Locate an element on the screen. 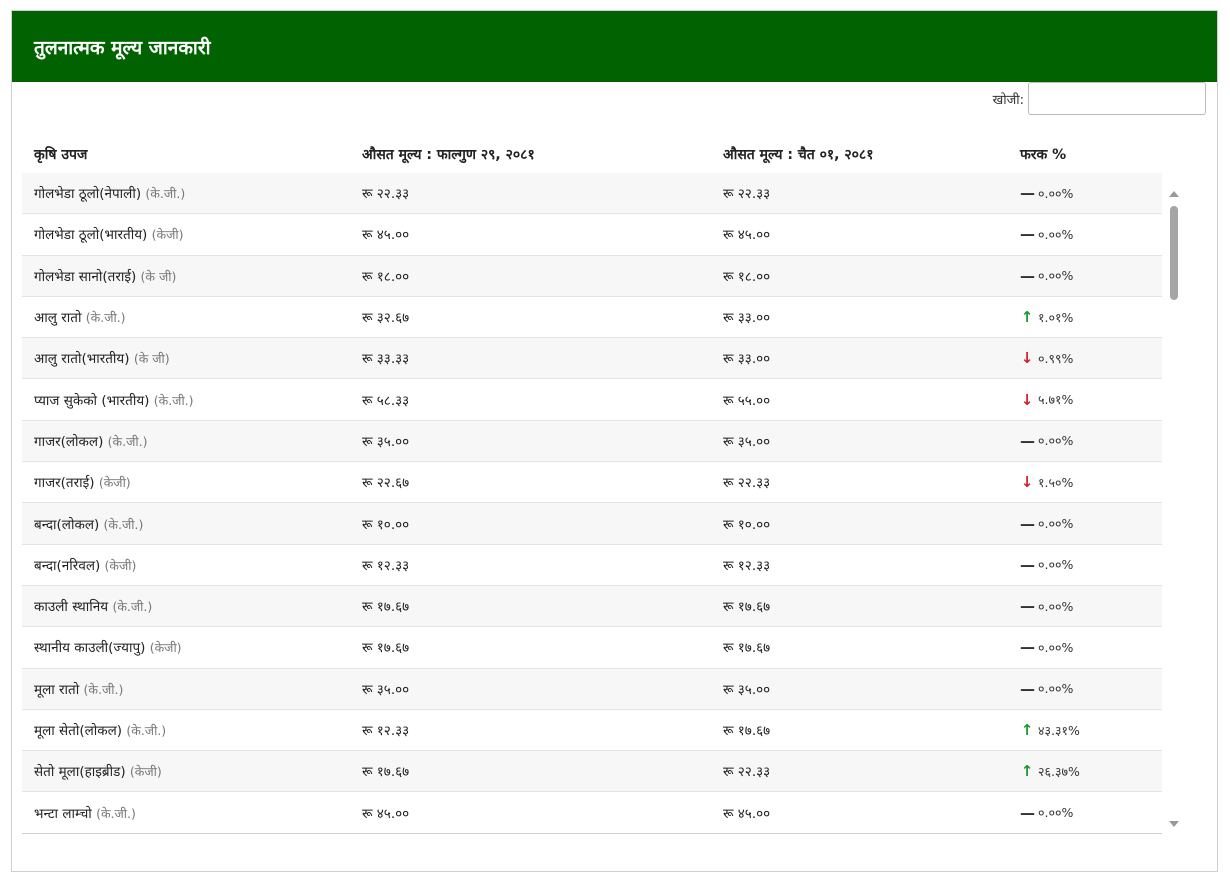 This screenshot has height=872, width=1230. crop-cell: गाजर(लोकल) (के.जी.) is located at coordinates (187, 441).